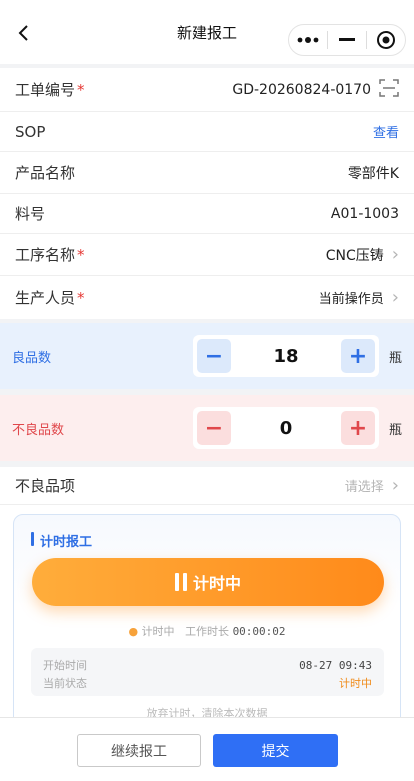 Image resolution: width=414 pixels, height=781 pixels. Describe the element at coordinates (386, 131) in the screenshot. I see `sop-view-link: 查看` at that location.